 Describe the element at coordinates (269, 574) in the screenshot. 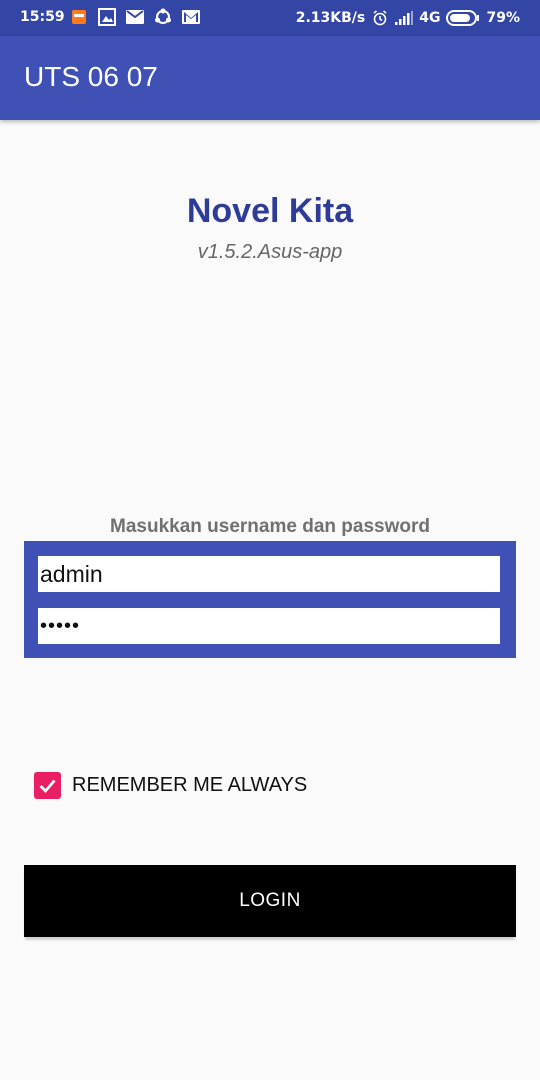

I see `username-input` at that location.